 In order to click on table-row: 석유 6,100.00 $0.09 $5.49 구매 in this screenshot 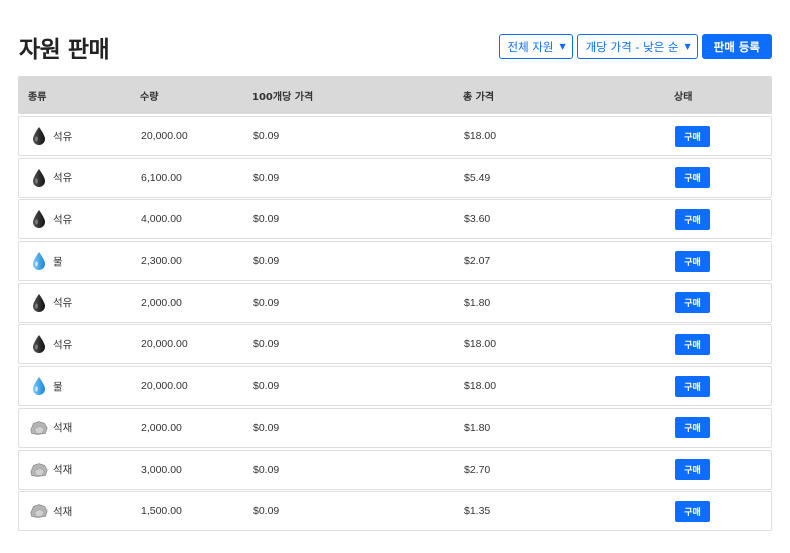, I will do `click(395, 177)`.